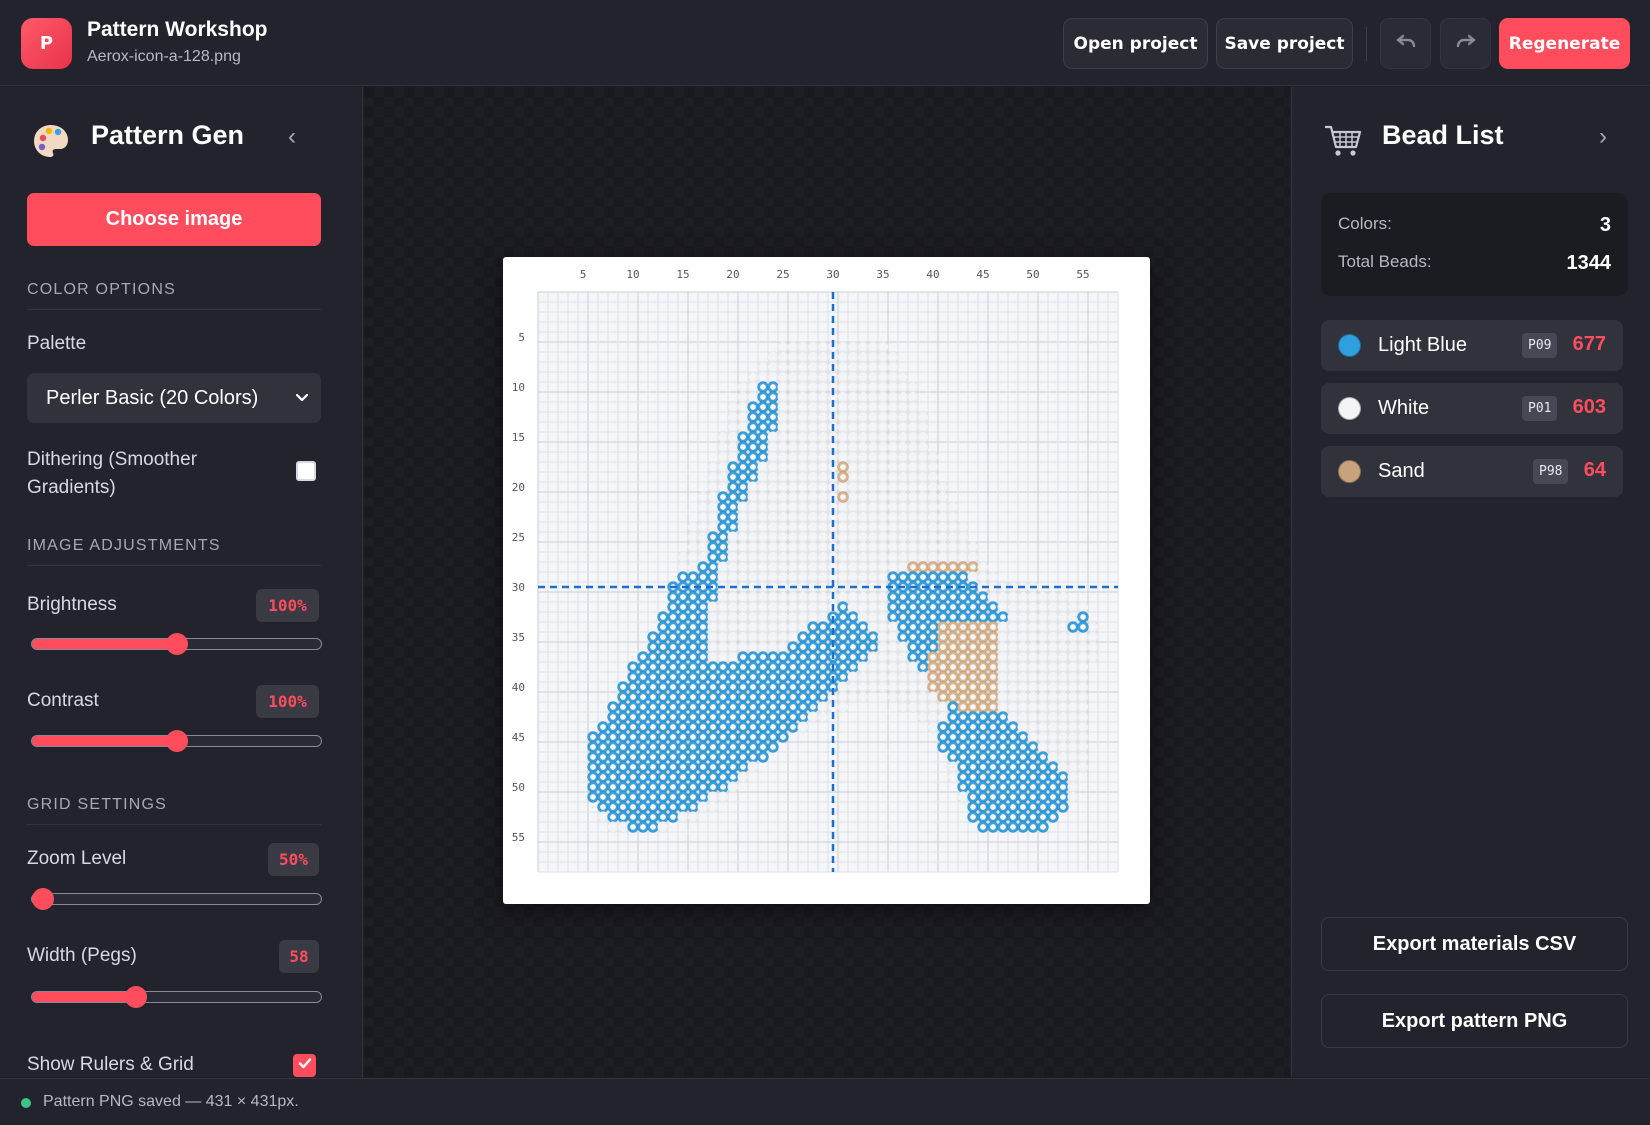 This screenshot has width=1650, height=1125. I want to click on color-options-header: COLOR OPTIONS, so click(174, 295).